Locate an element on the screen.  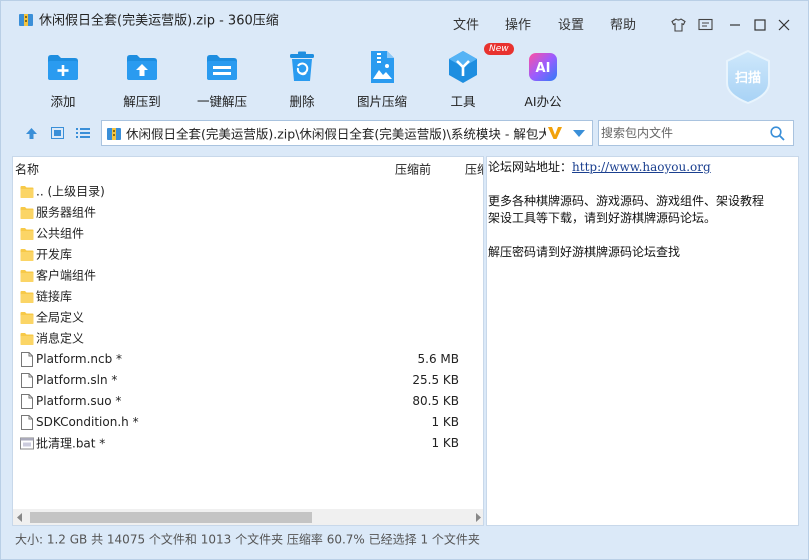
menu-help: 帮助 is located at coordinates (623, 23).